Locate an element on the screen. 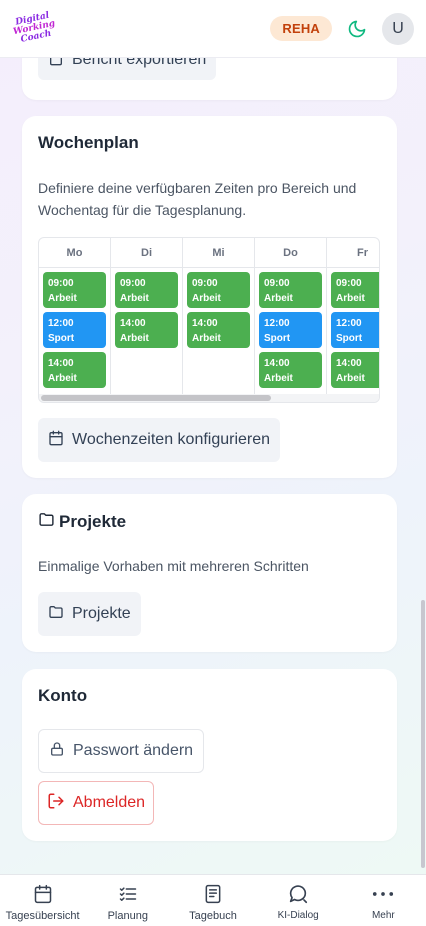 This screenshot has height=926, width=426. export-report-button: Bericht exportieren is located at coordinates (127, 69).